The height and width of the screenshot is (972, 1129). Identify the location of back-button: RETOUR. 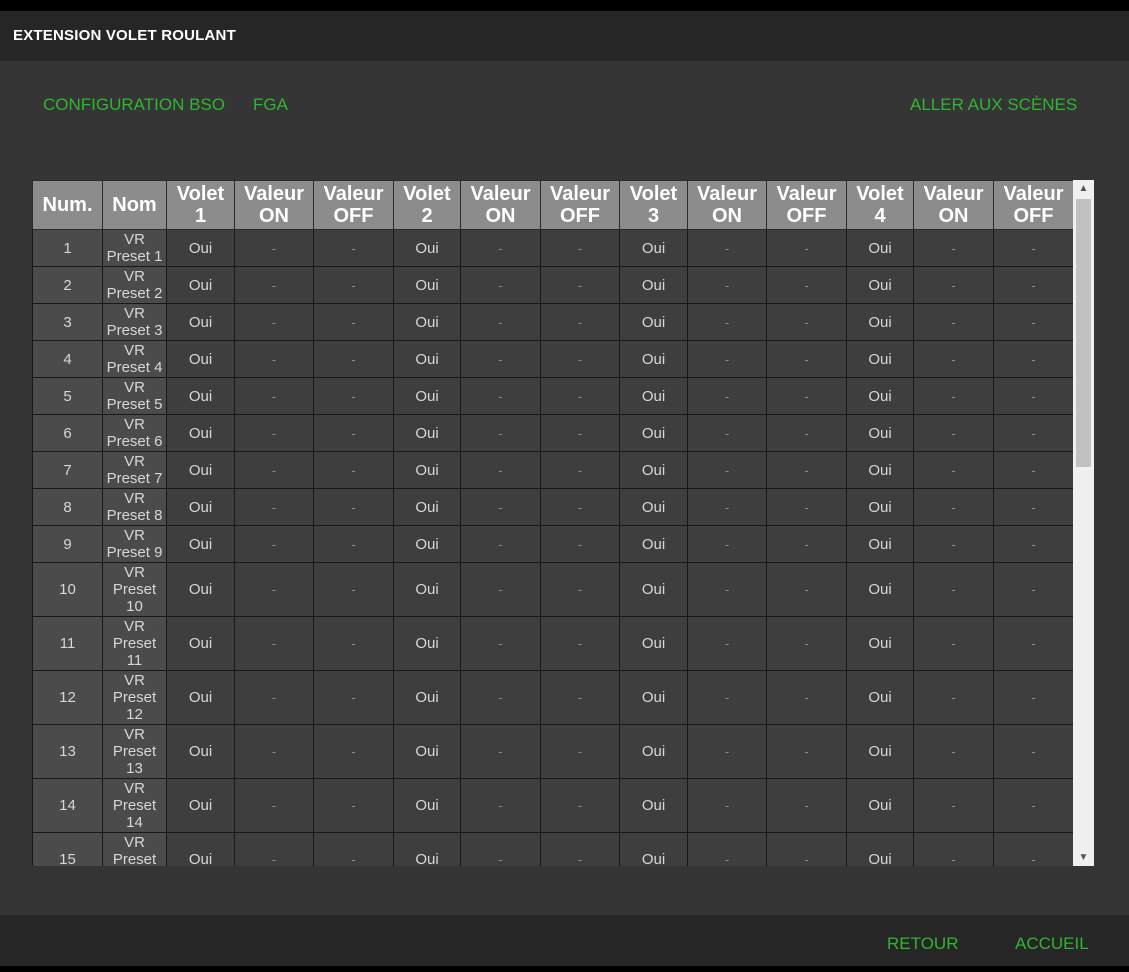
(922, 944).